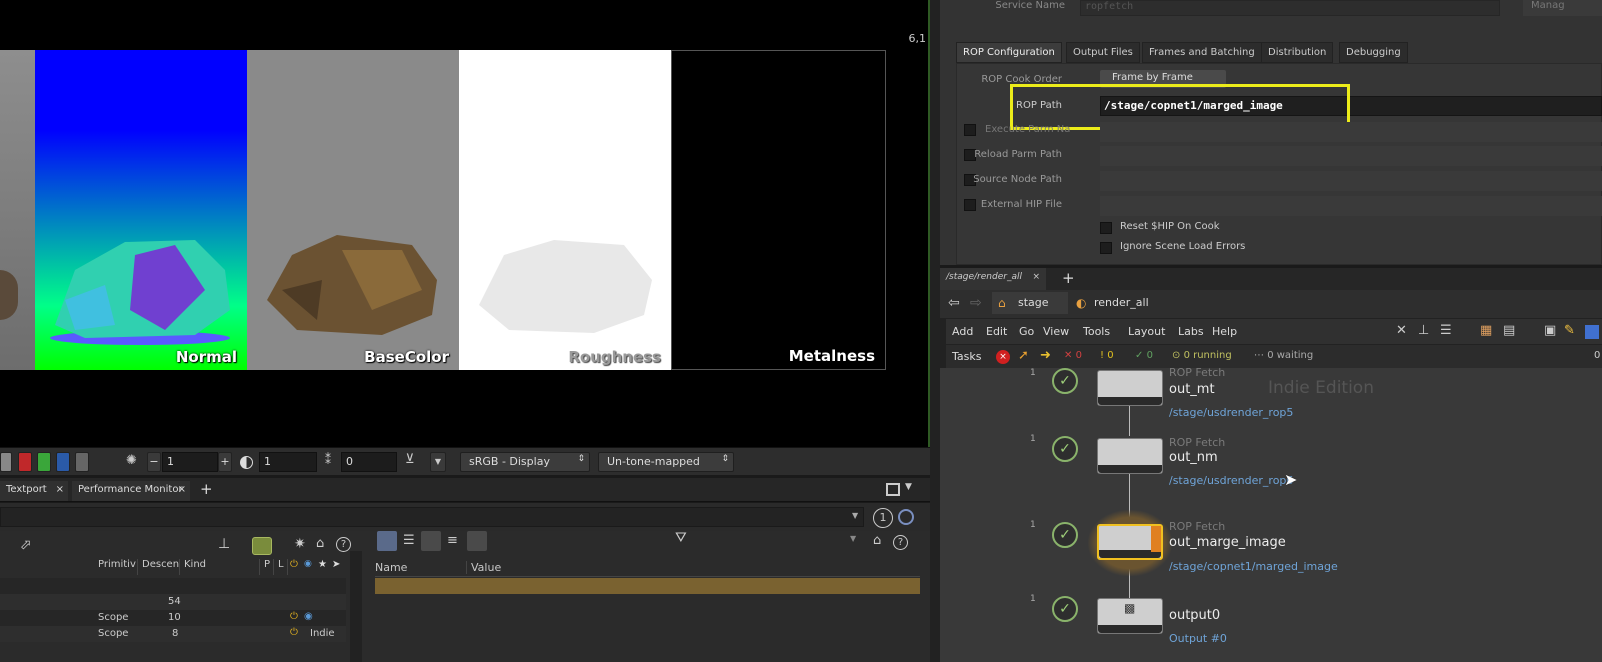 The width and height of the screenshot is (1602, 662). What do you see at coordinates (225, 462) in the screenshot?
I see `exposure-plus-button: +` at bounding box center [225, 462].